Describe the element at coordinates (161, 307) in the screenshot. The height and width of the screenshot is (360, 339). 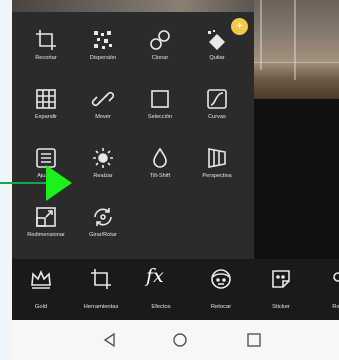
I see `tab-label: Efectos` at that location.